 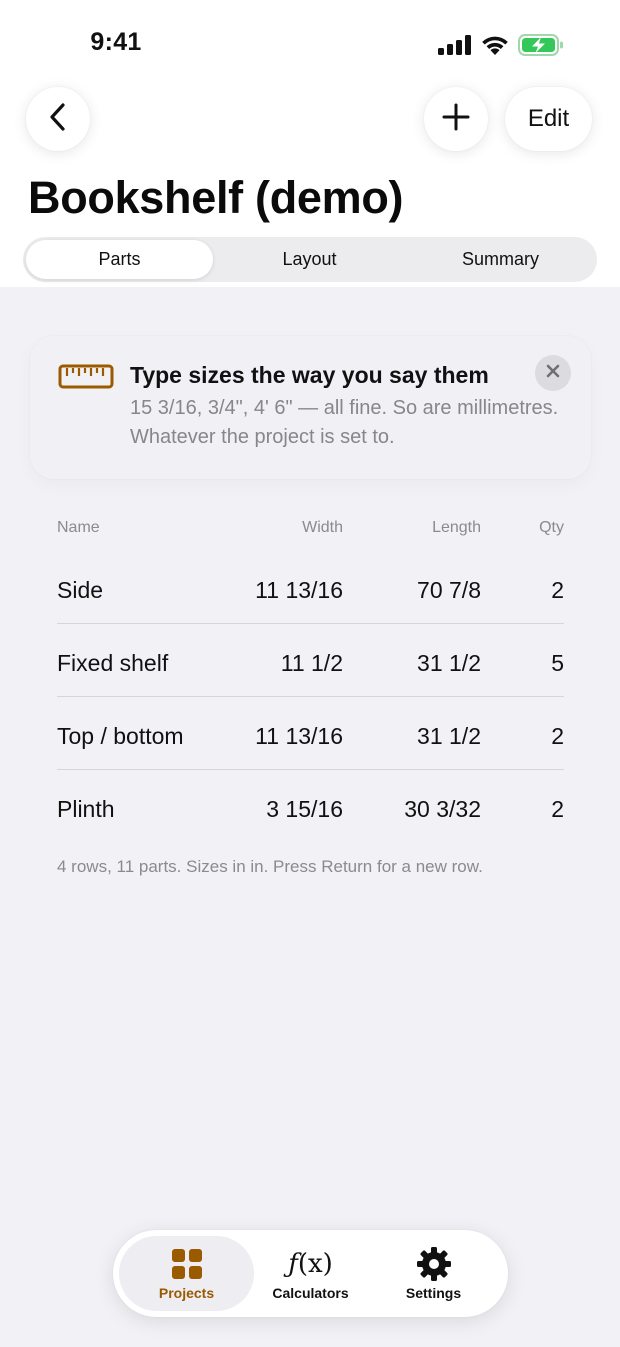 I want to click on function-icon: ƒ(x), so click(x=310, y=1264).